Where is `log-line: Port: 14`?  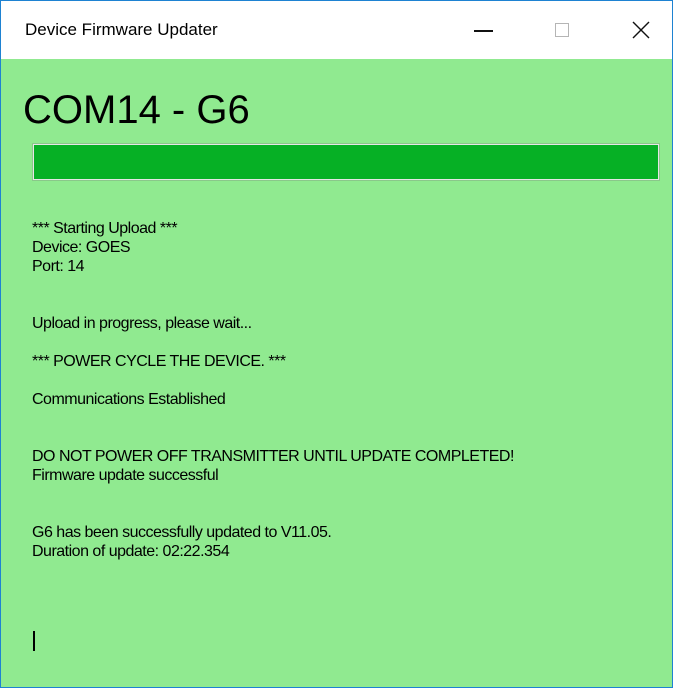 log-line: Port: 14 is located at coordinates (58, 266).